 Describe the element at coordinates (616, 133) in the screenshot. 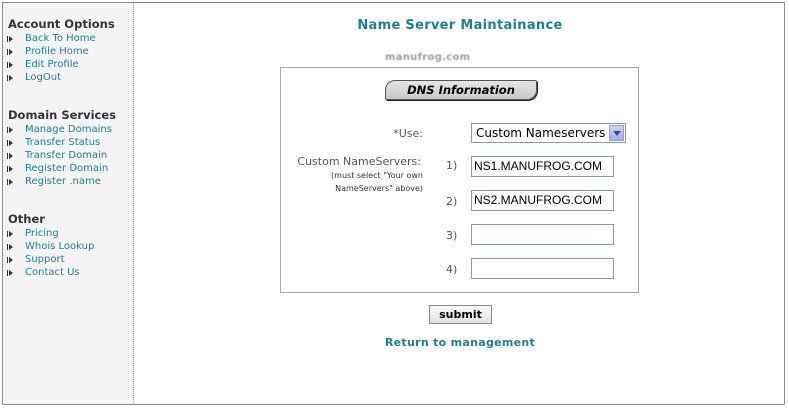

I see `chevron-down-icon` at that location.